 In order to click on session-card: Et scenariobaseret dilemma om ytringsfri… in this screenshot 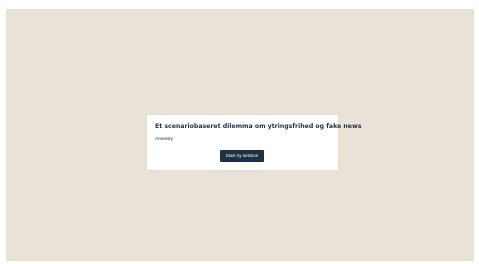, I will do `click(254, 142)`.